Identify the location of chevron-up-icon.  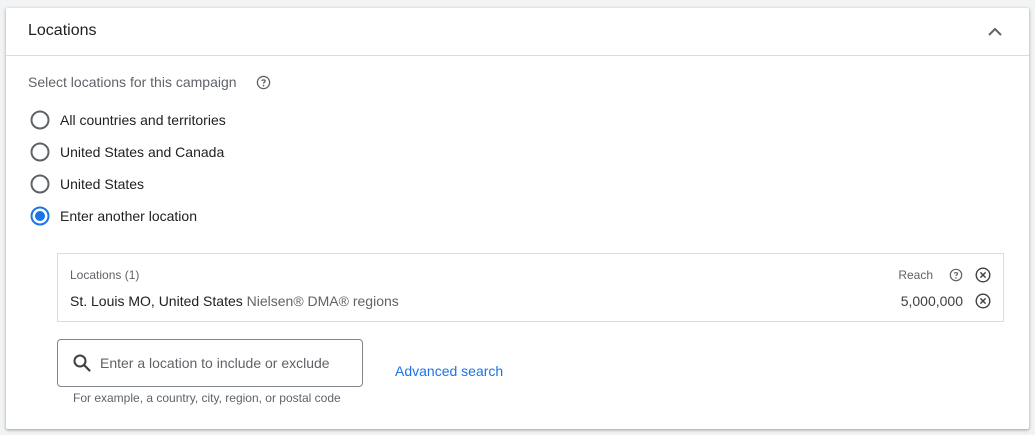
(995, 31).